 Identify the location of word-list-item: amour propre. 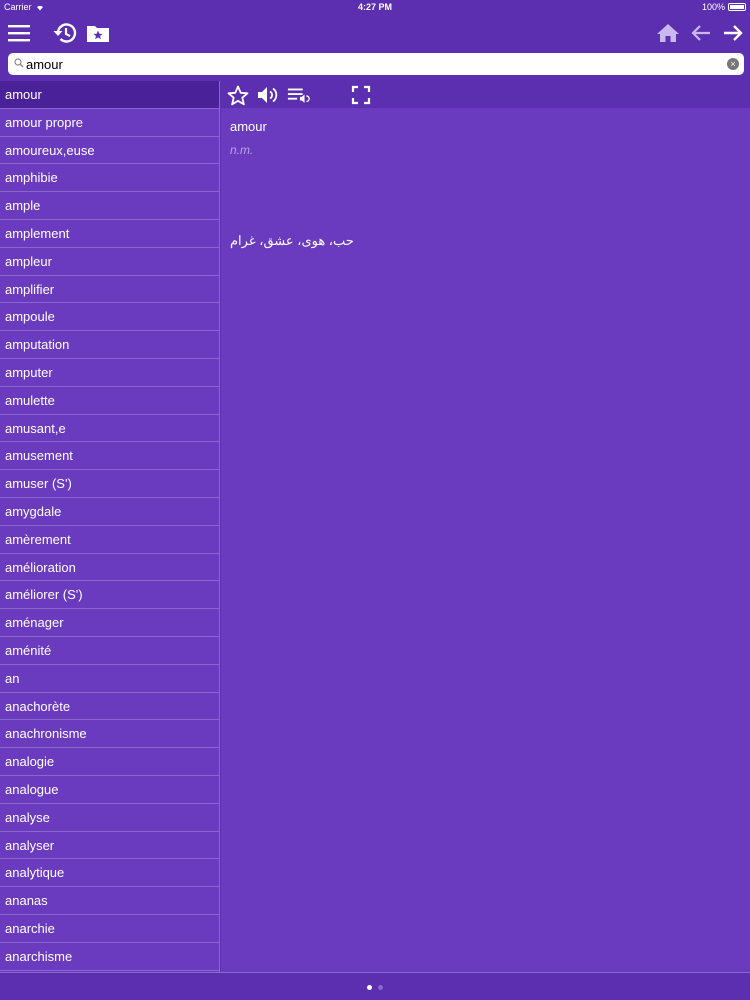
(109, 123).